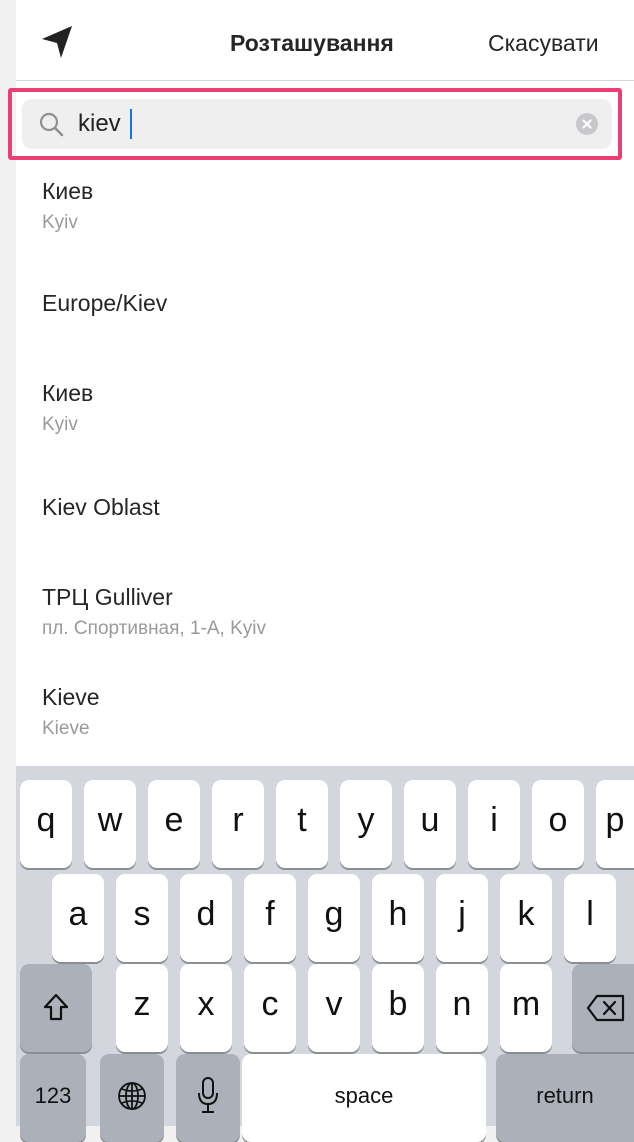  I want to click on key-p: p, so click(615, 824).